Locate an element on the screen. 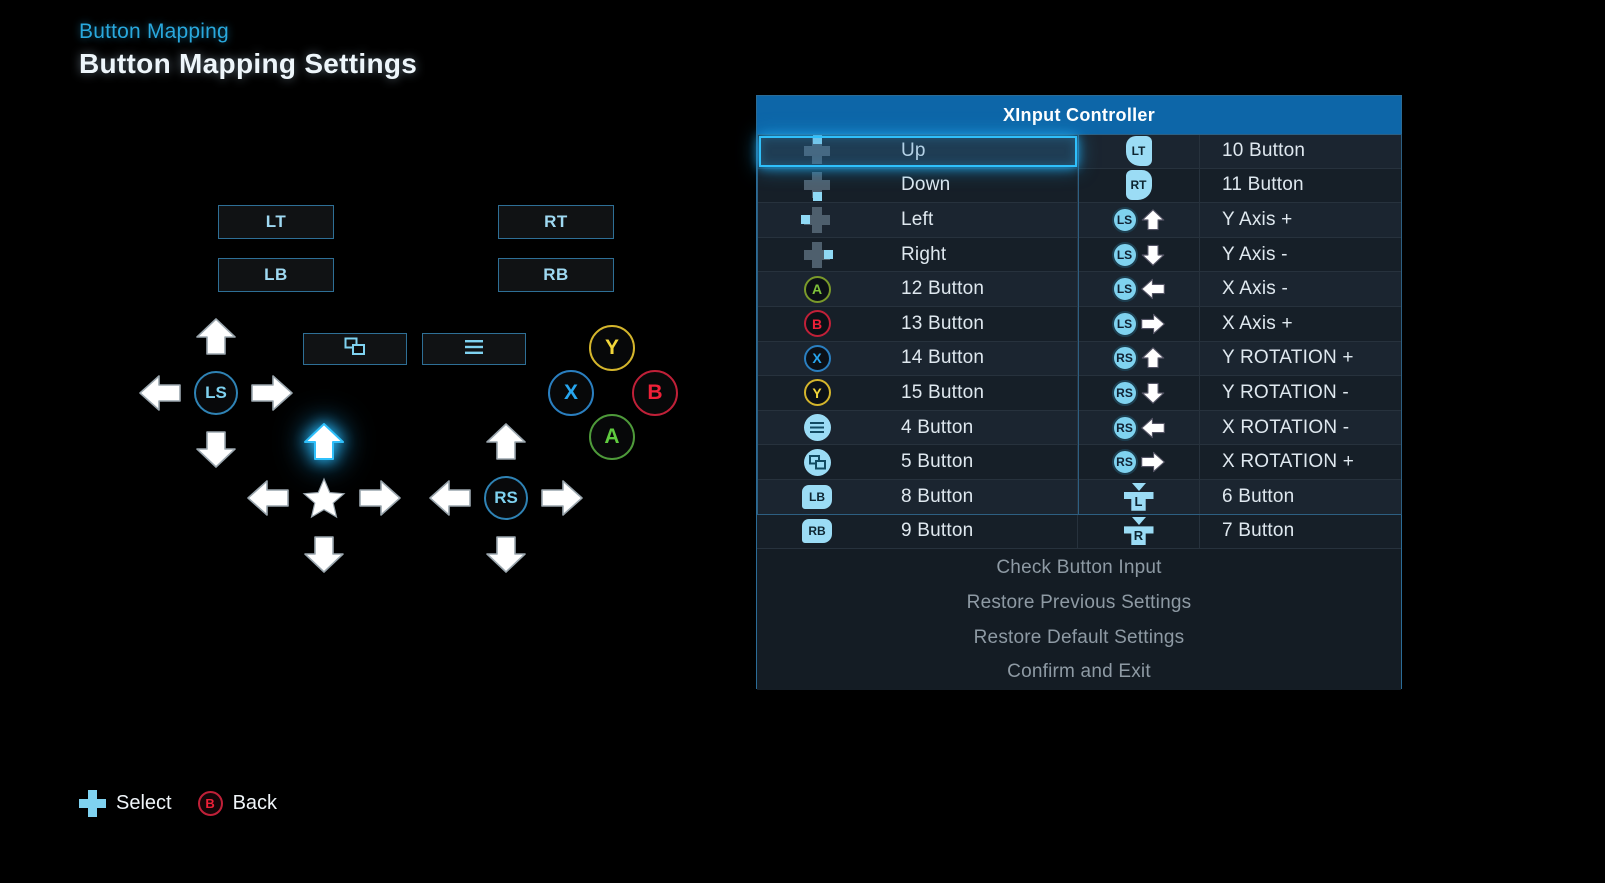  row-label: 14 Button is located at coordinates (943, 358).